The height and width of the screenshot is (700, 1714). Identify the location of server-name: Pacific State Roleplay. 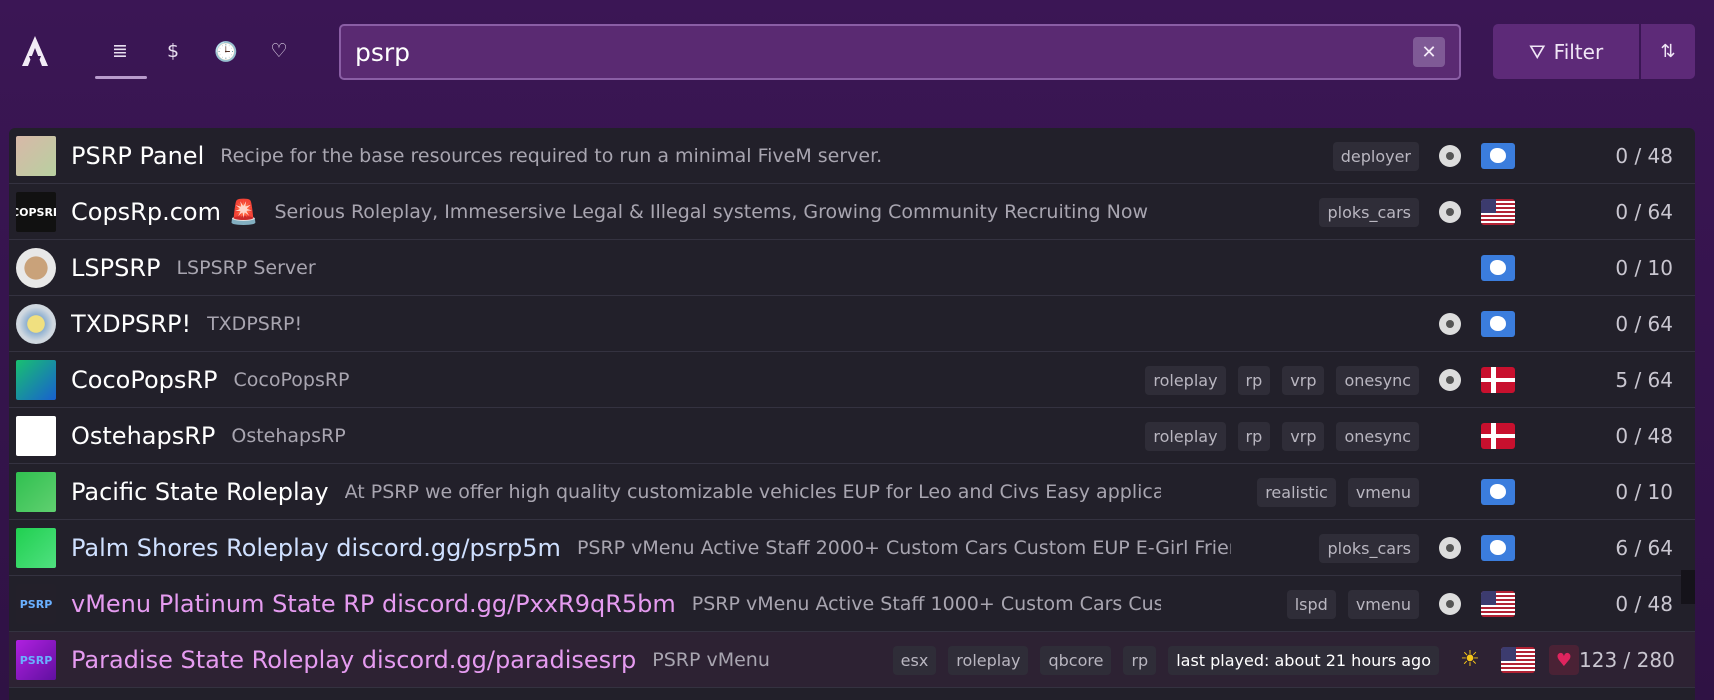
(200, 492).